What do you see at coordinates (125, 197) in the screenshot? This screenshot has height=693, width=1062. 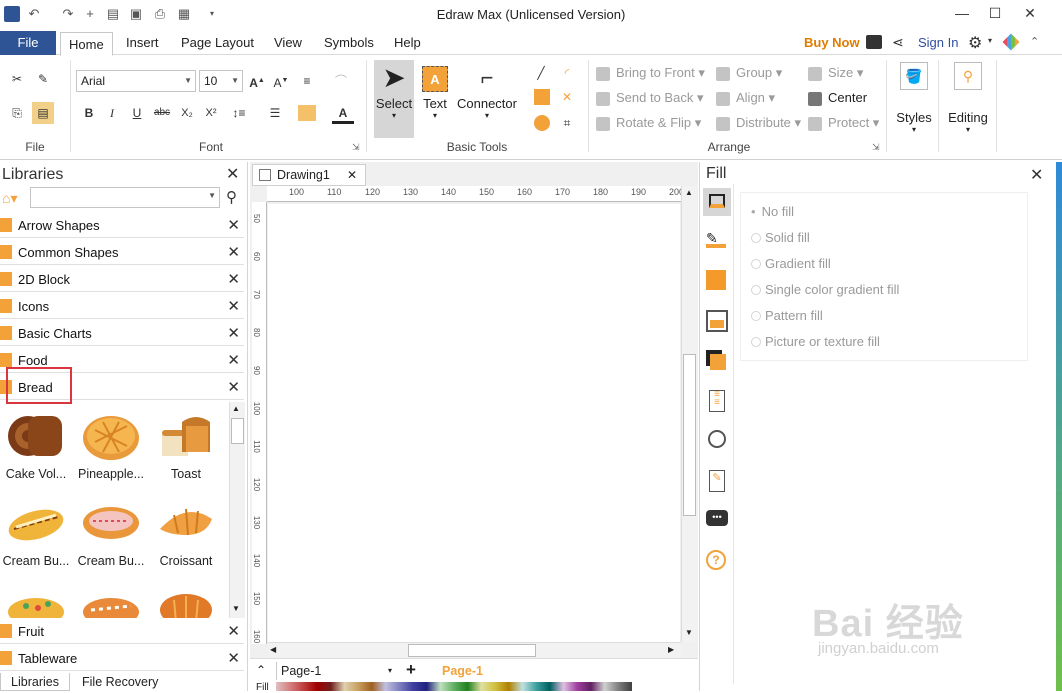 I see `library-search-input: ▼` at bounding box center [125, 197].